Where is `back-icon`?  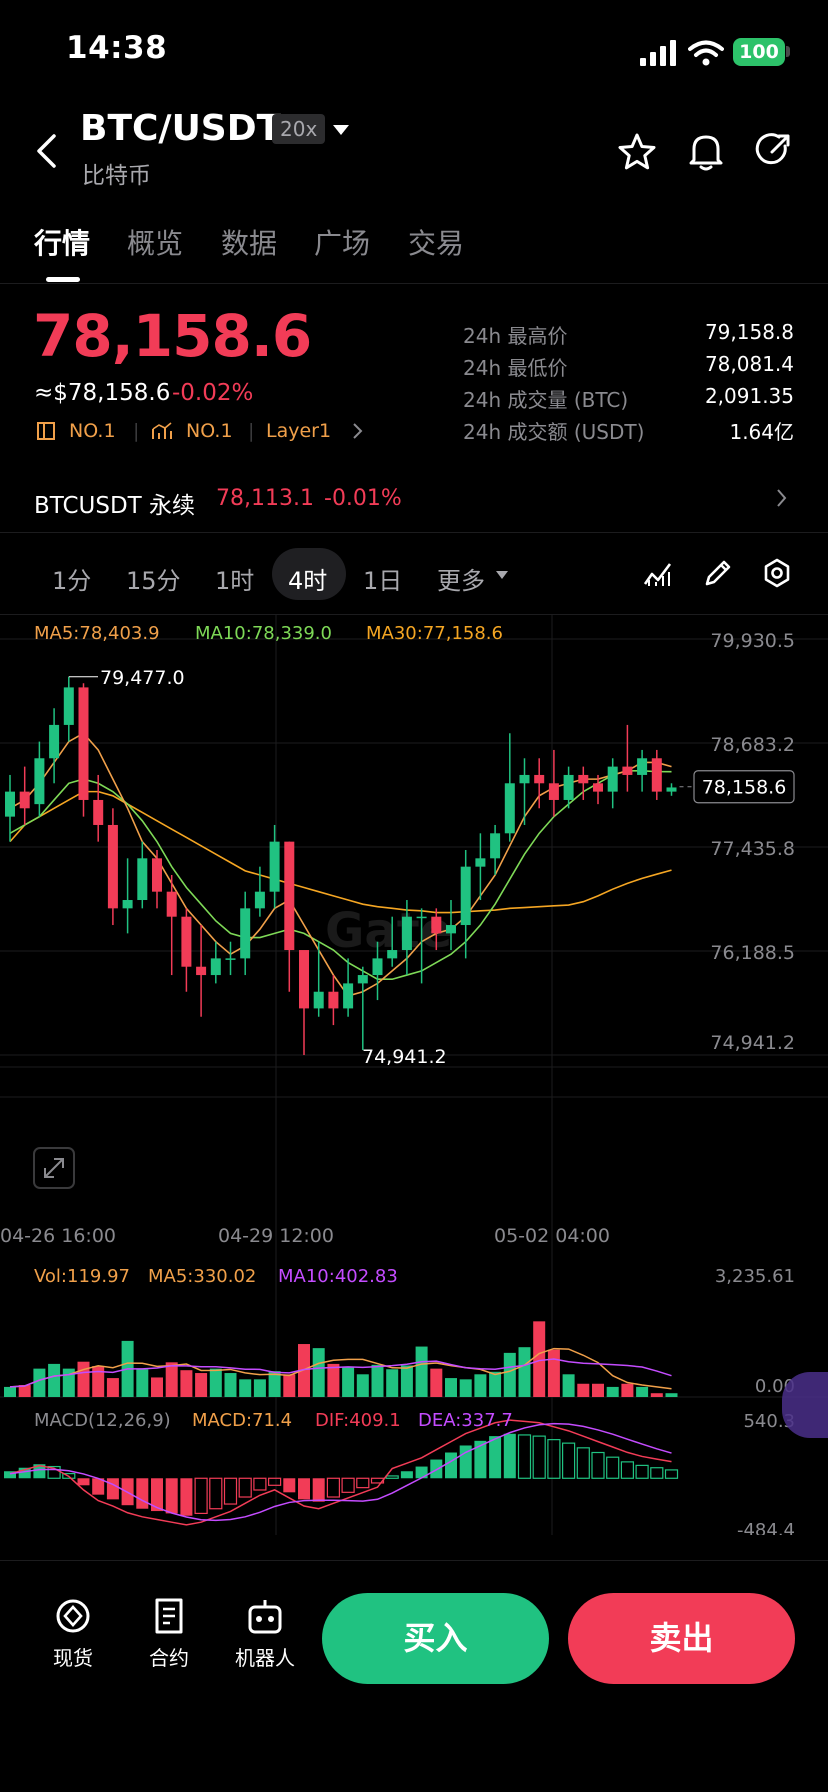 back-icon is located at coordinates (46, 151).